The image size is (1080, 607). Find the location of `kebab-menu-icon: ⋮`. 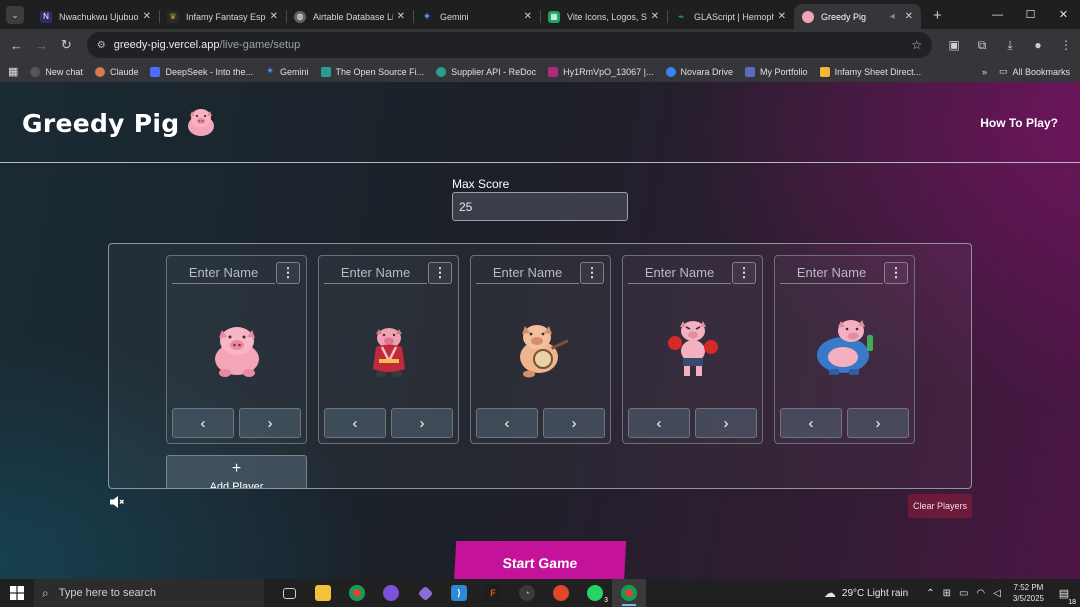

kebab-menu-icon: ⋮ is located at coordinates (1066, 45).